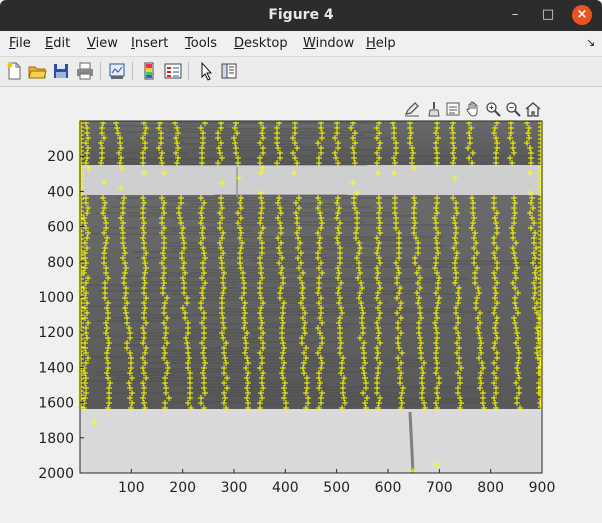 This screenshot has width=602, height=523. What do you see at coordinates (582, 15) in the screenshot?
I see `close-button: ×` at bounding box center [582, 15].